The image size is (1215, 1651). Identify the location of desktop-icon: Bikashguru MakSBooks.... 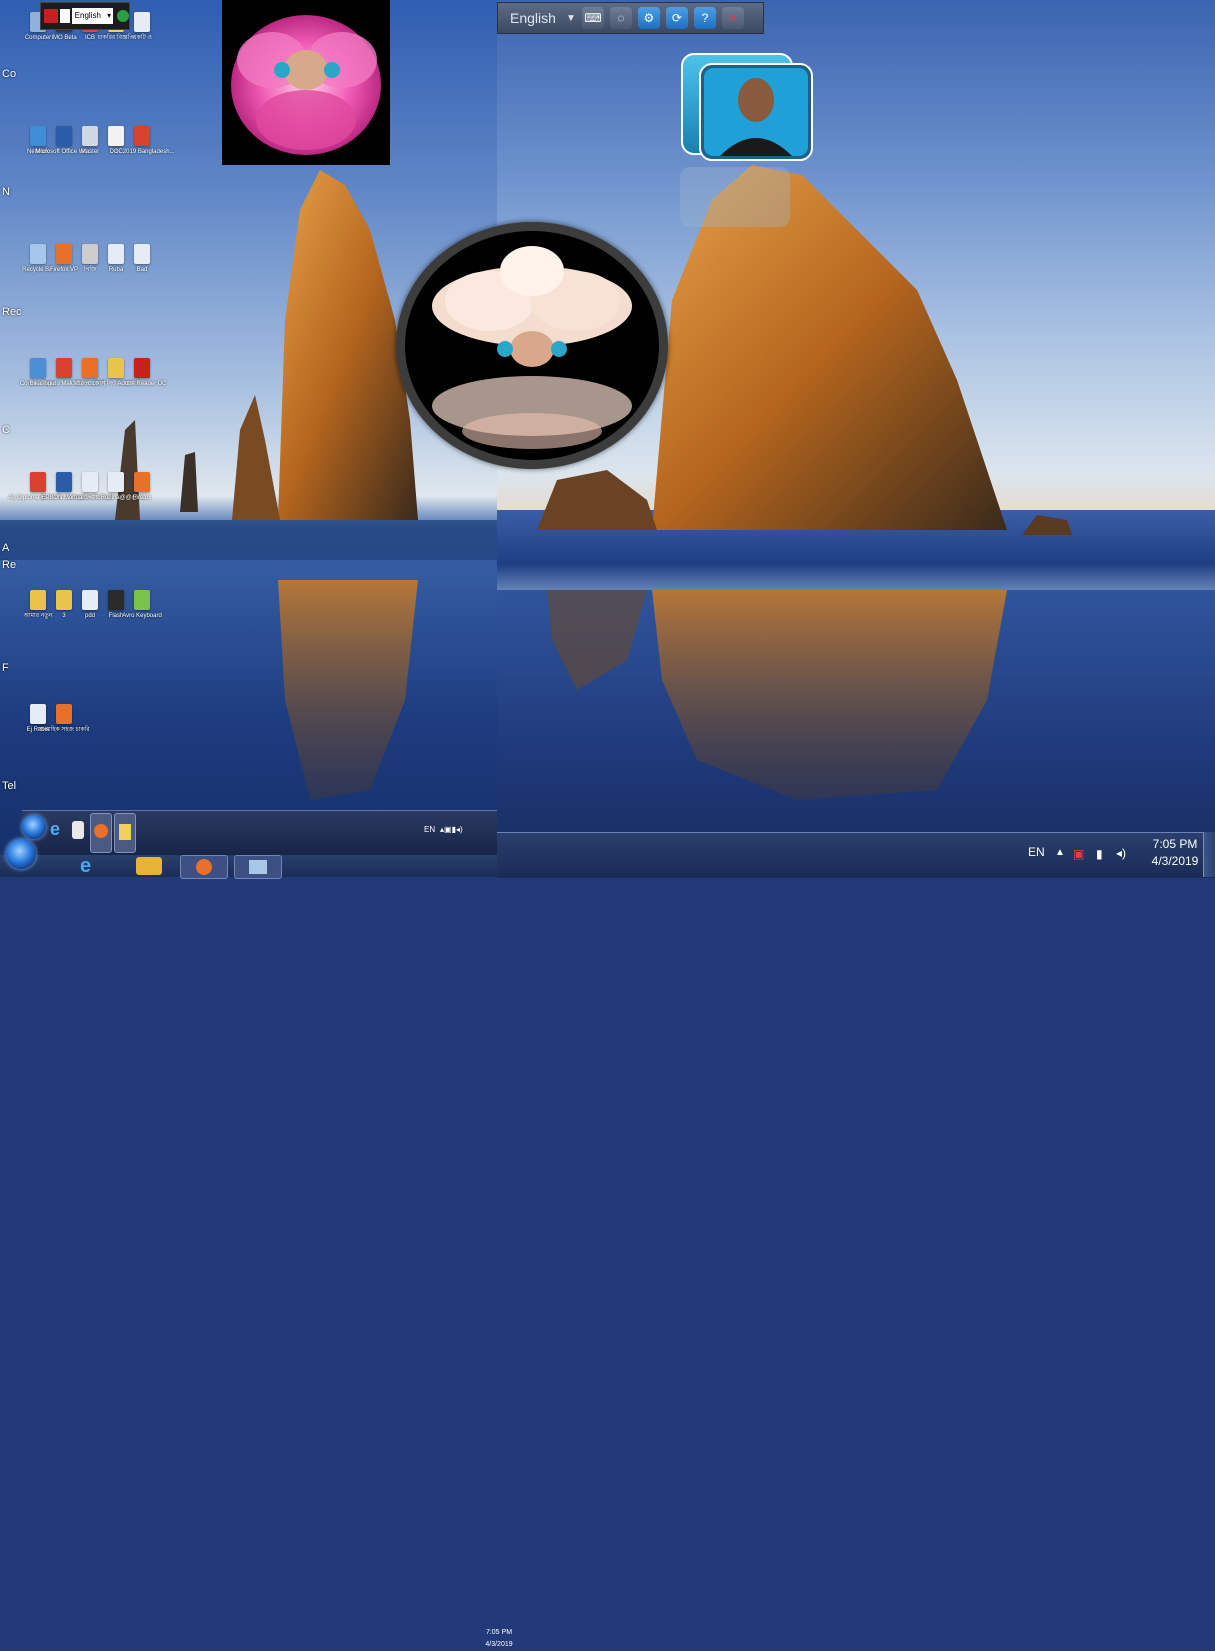
(64, 373).